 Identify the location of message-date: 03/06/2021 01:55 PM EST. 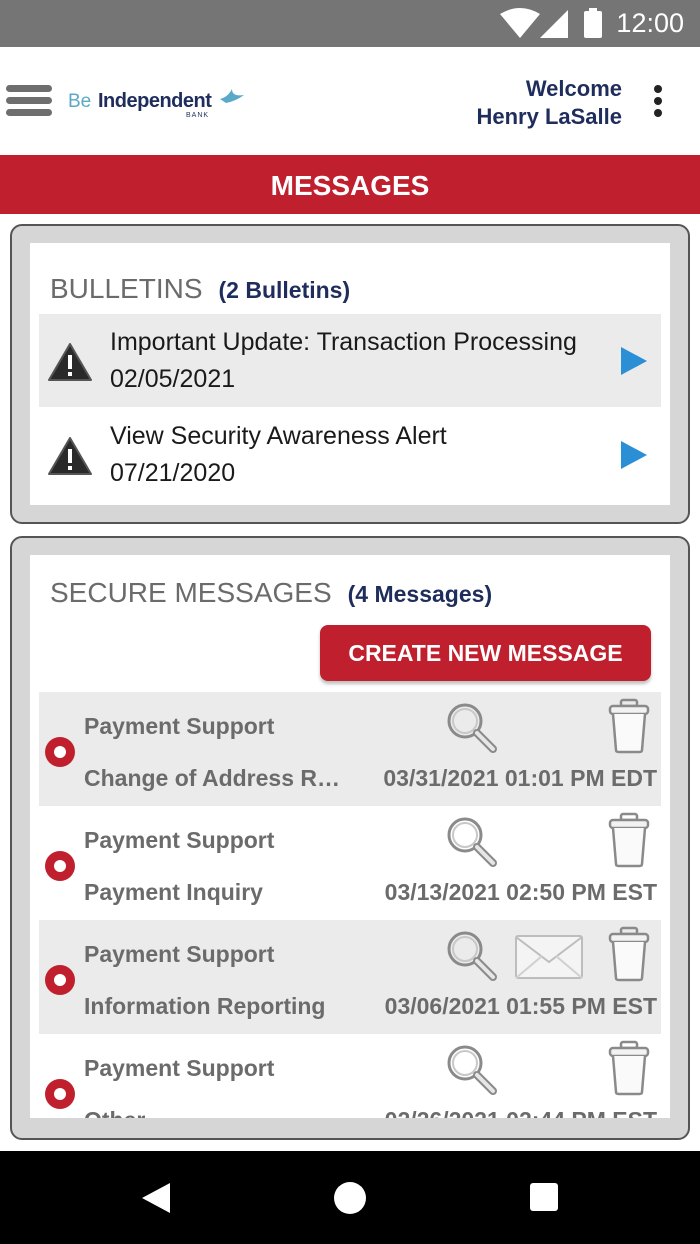
(520, 1006).